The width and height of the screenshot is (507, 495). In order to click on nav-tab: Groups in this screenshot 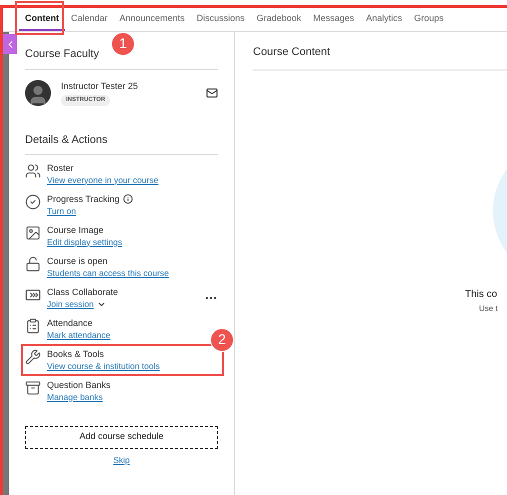, I will do `click(429, 19)`.